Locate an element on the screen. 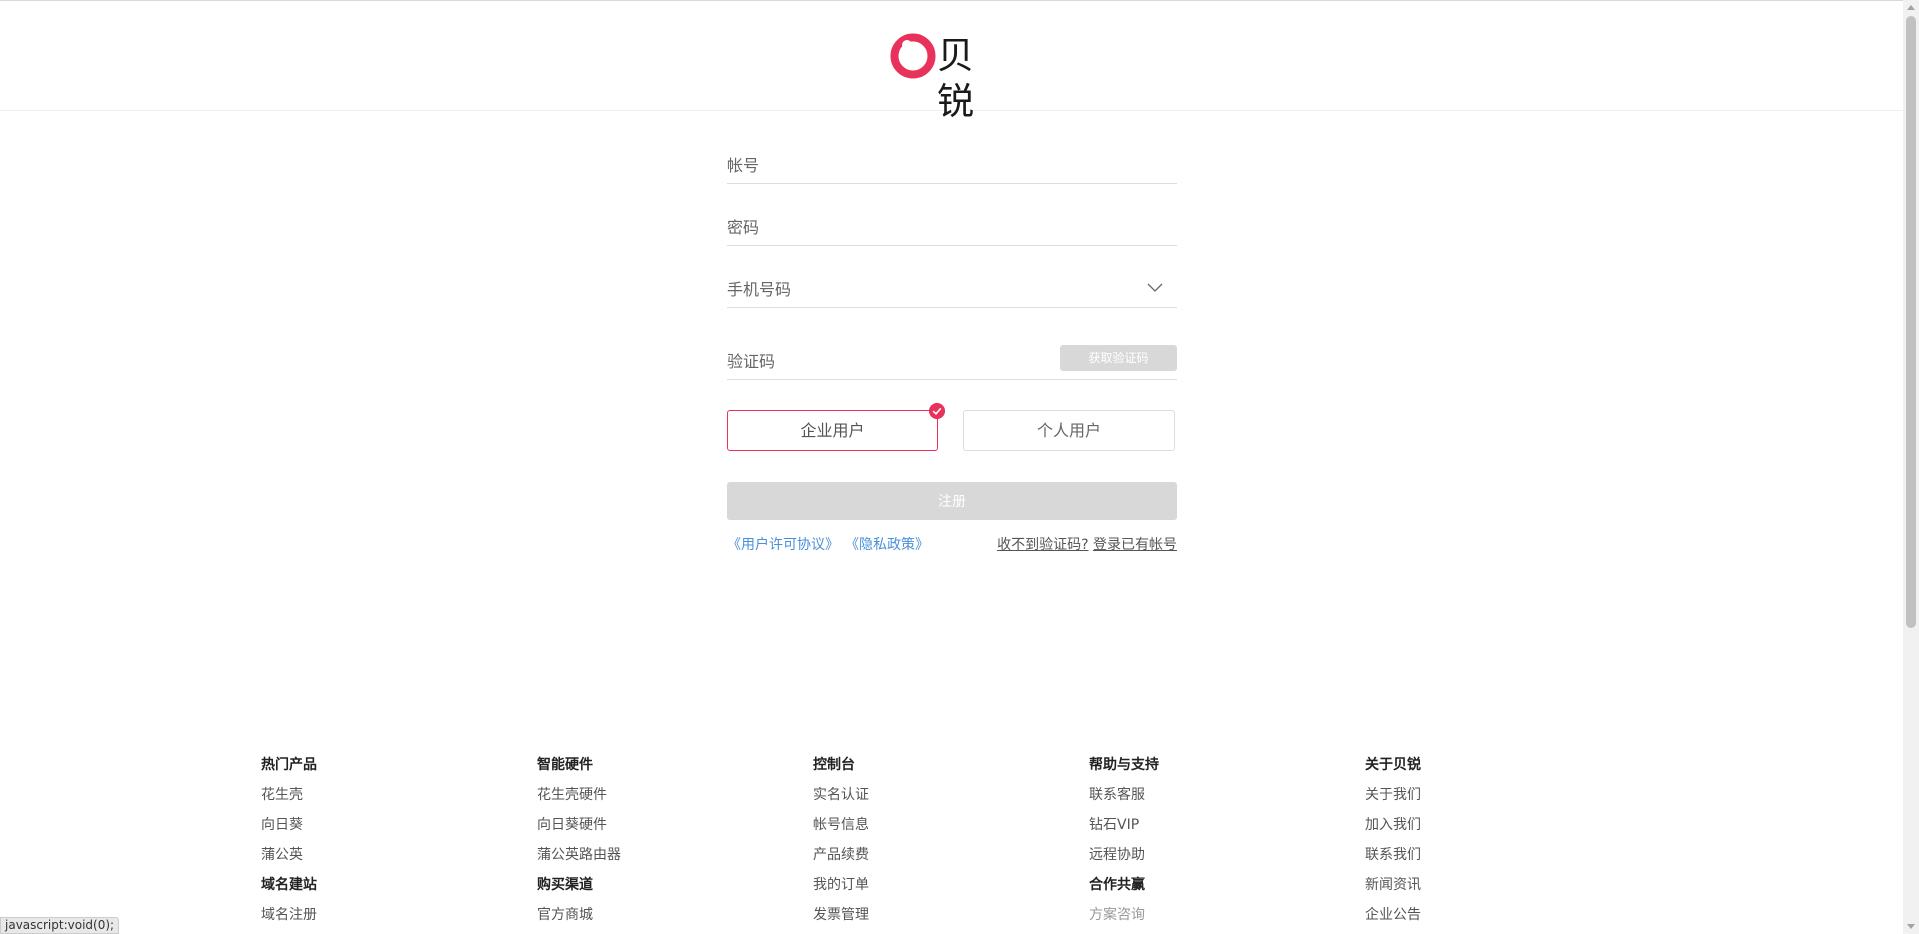  footer-heading: 热门产品 is located at coordinates (289, 765).